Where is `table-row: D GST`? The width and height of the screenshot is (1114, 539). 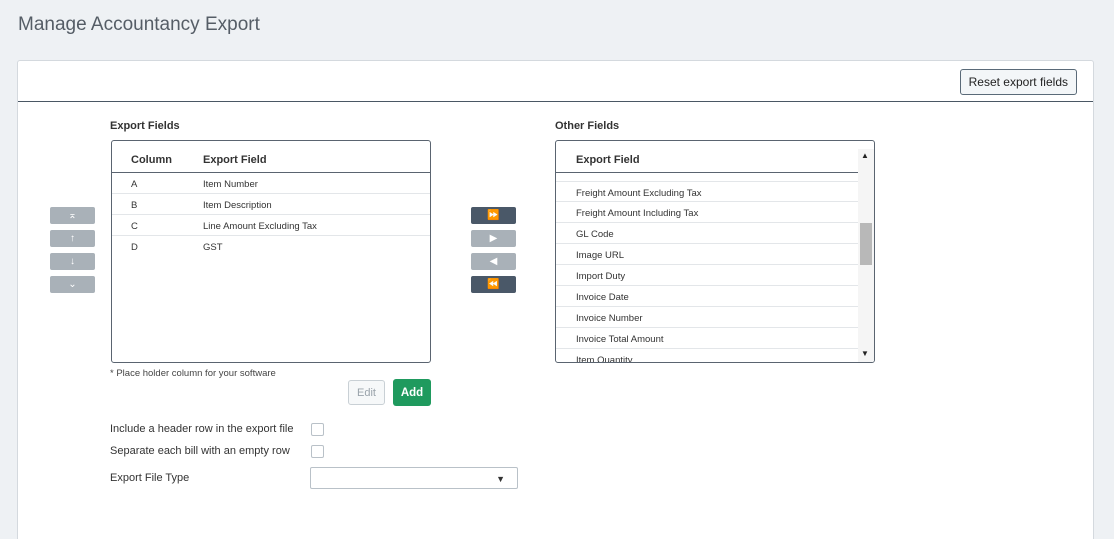
table-row: D GST is located at coordinates (271, 246).